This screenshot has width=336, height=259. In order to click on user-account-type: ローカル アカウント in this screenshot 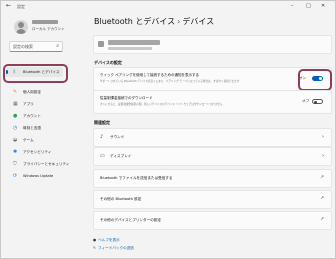, I will do `click(48, 29)`.